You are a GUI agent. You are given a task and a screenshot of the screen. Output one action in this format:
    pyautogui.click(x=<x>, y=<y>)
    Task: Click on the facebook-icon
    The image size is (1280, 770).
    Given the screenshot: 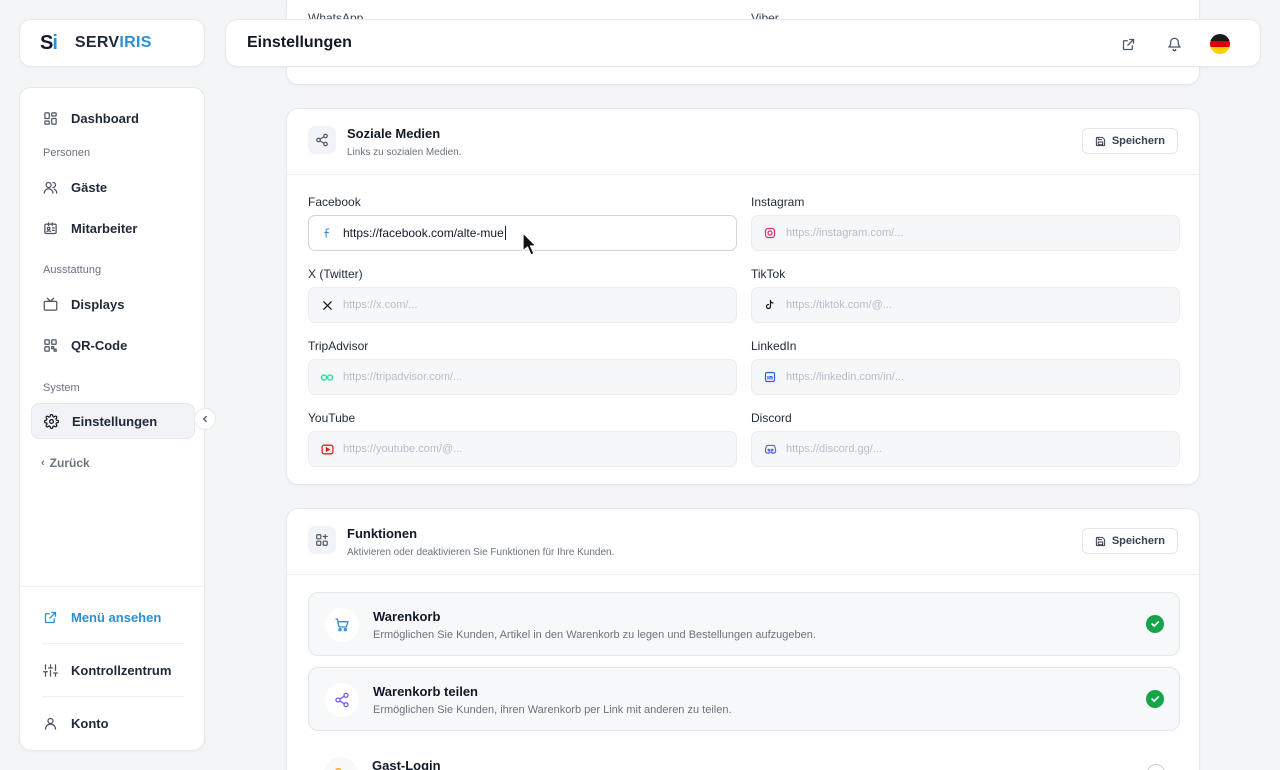 What is the action you would take?
    pyautogui.click(x=327, y=233)
    